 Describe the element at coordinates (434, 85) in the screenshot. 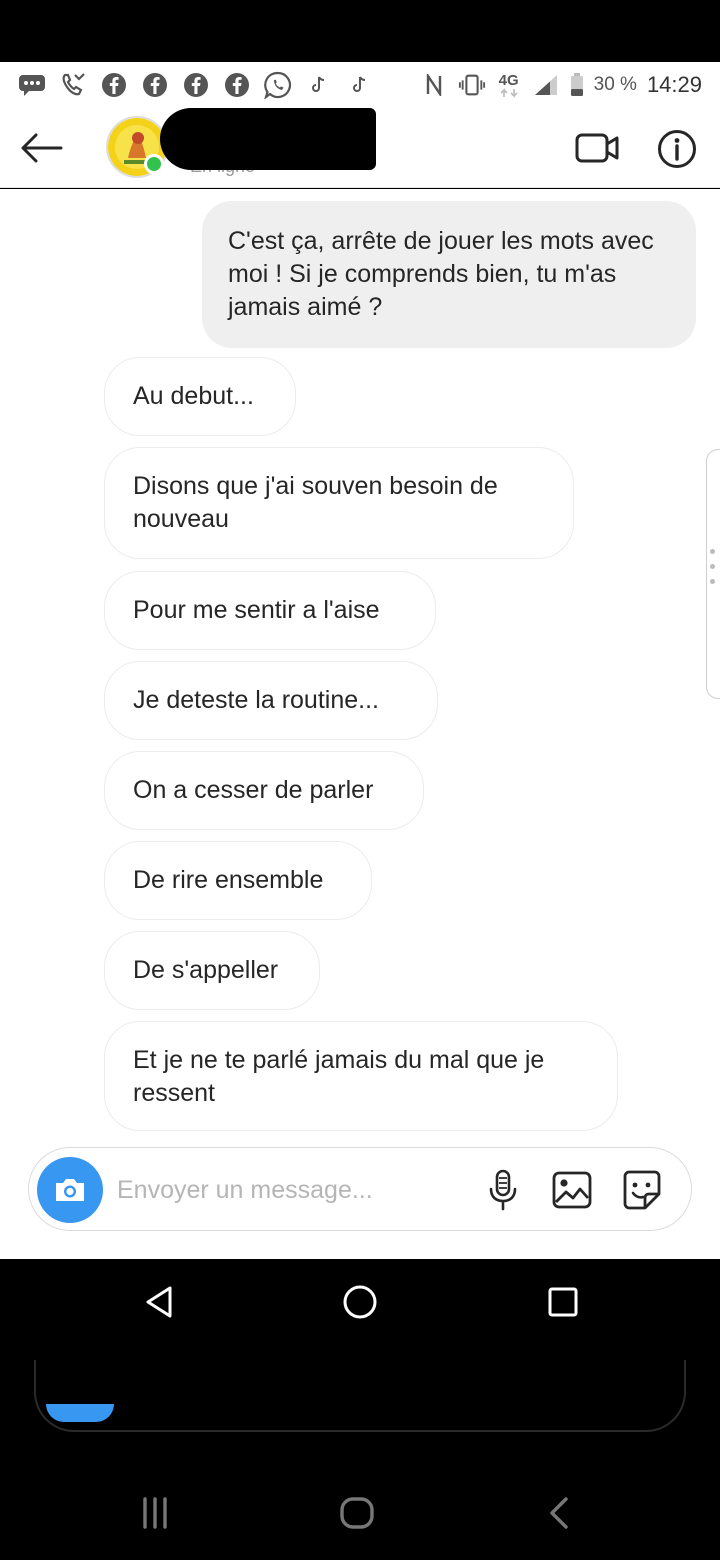

I see `nfc-icon` at that location.